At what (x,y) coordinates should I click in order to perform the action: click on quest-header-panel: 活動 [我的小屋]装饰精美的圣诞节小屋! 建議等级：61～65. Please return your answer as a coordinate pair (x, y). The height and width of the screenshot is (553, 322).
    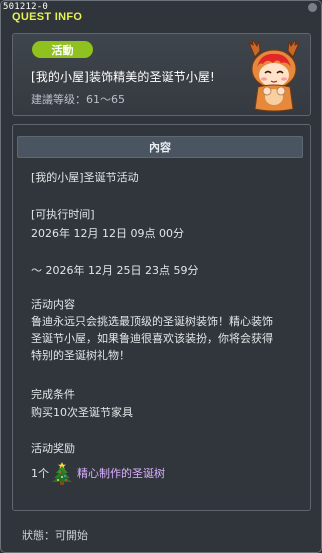
    Looking at the image, I should click on (161, 74).